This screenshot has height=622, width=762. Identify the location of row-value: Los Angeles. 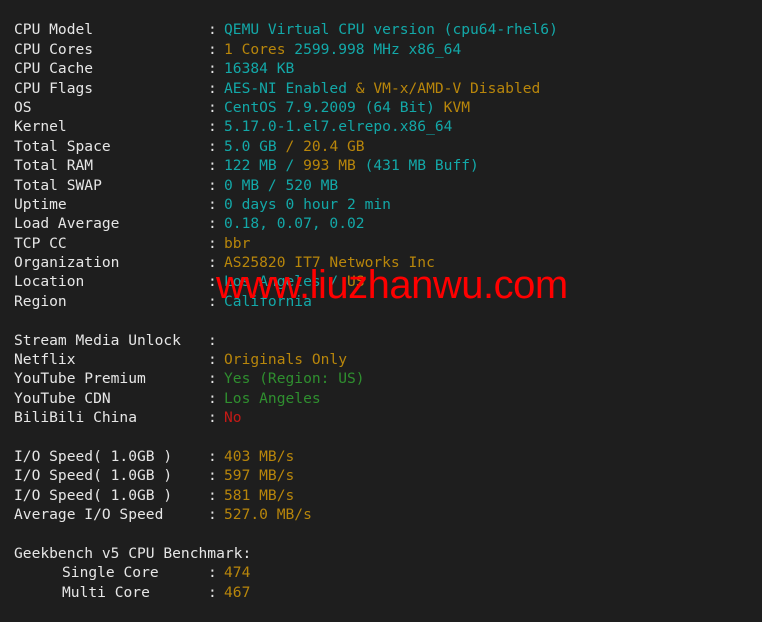
(272, 398).